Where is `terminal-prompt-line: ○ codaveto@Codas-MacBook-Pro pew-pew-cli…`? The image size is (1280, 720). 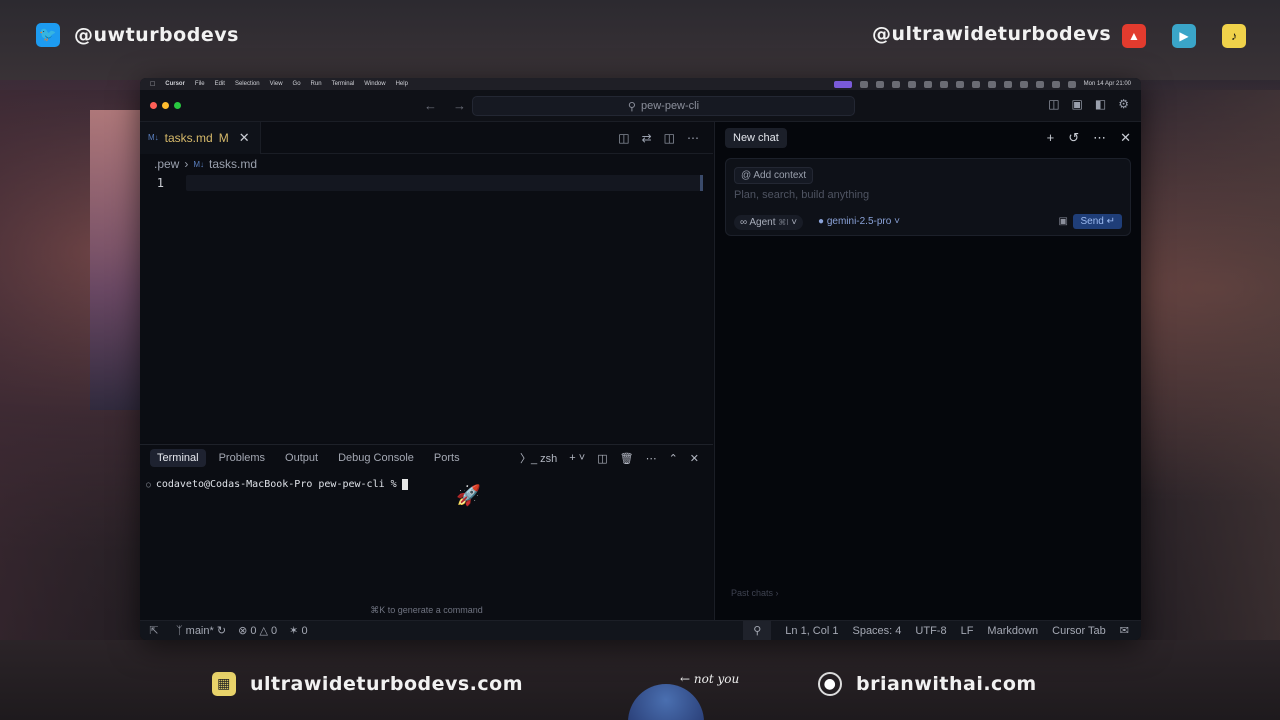
terminal-prompt-line: ○ codaveto@Codas-MacBook-Pro pew-pew-cli… is located at coordinates (426, 484).